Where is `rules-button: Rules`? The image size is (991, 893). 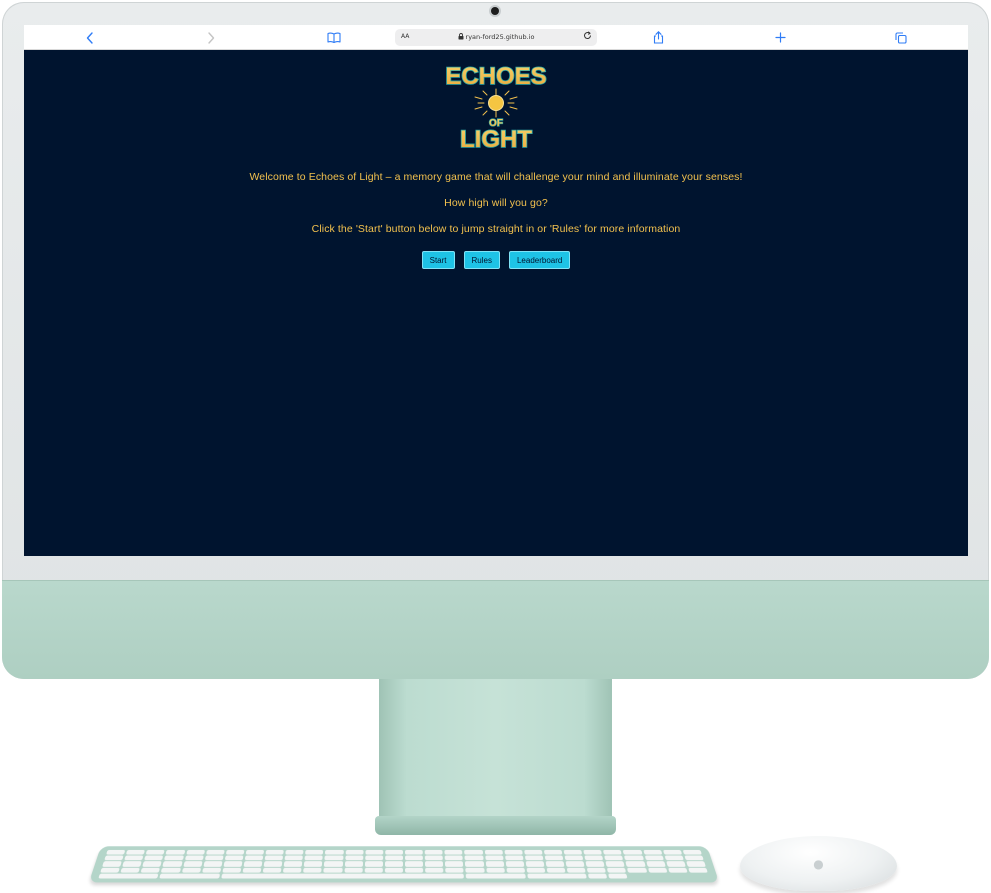 rules-button: Rules is located at coordinates (481, 260).